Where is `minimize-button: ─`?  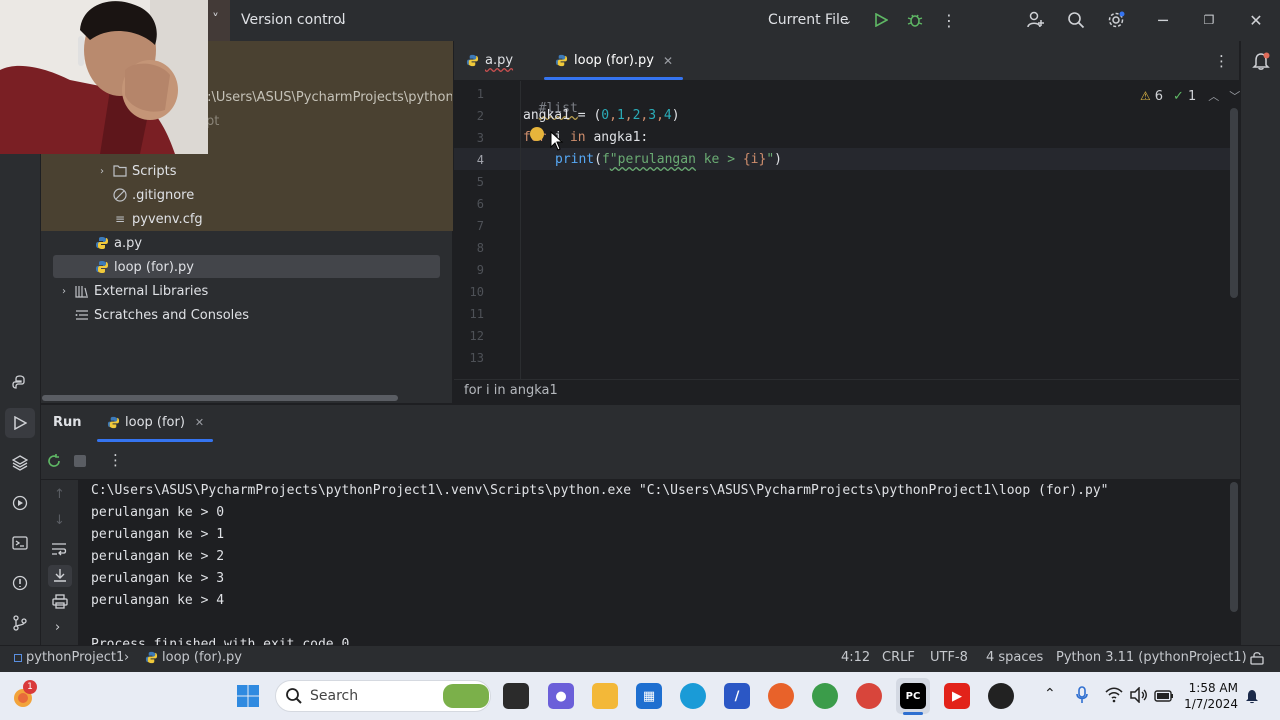 minimize-button: ─ is located at coordinates (1163, 20).